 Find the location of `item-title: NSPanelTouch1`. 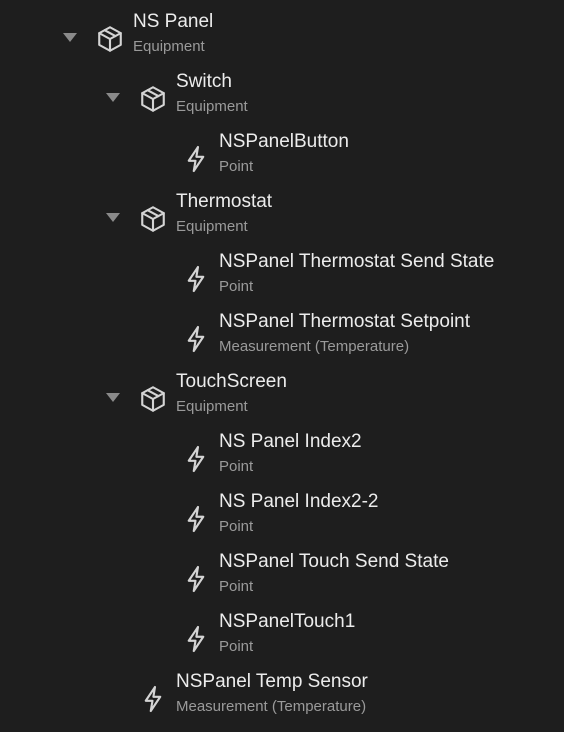

item-title: NSPanelTouch1 is located at coordinates (287, 621).